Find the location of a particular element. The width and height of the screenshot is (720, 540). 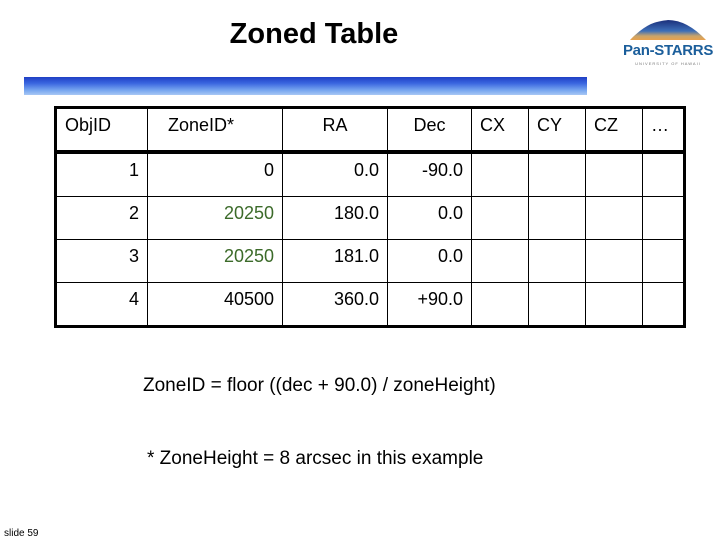

cell-zoneid: 0 is located at coordinates (215, 174).